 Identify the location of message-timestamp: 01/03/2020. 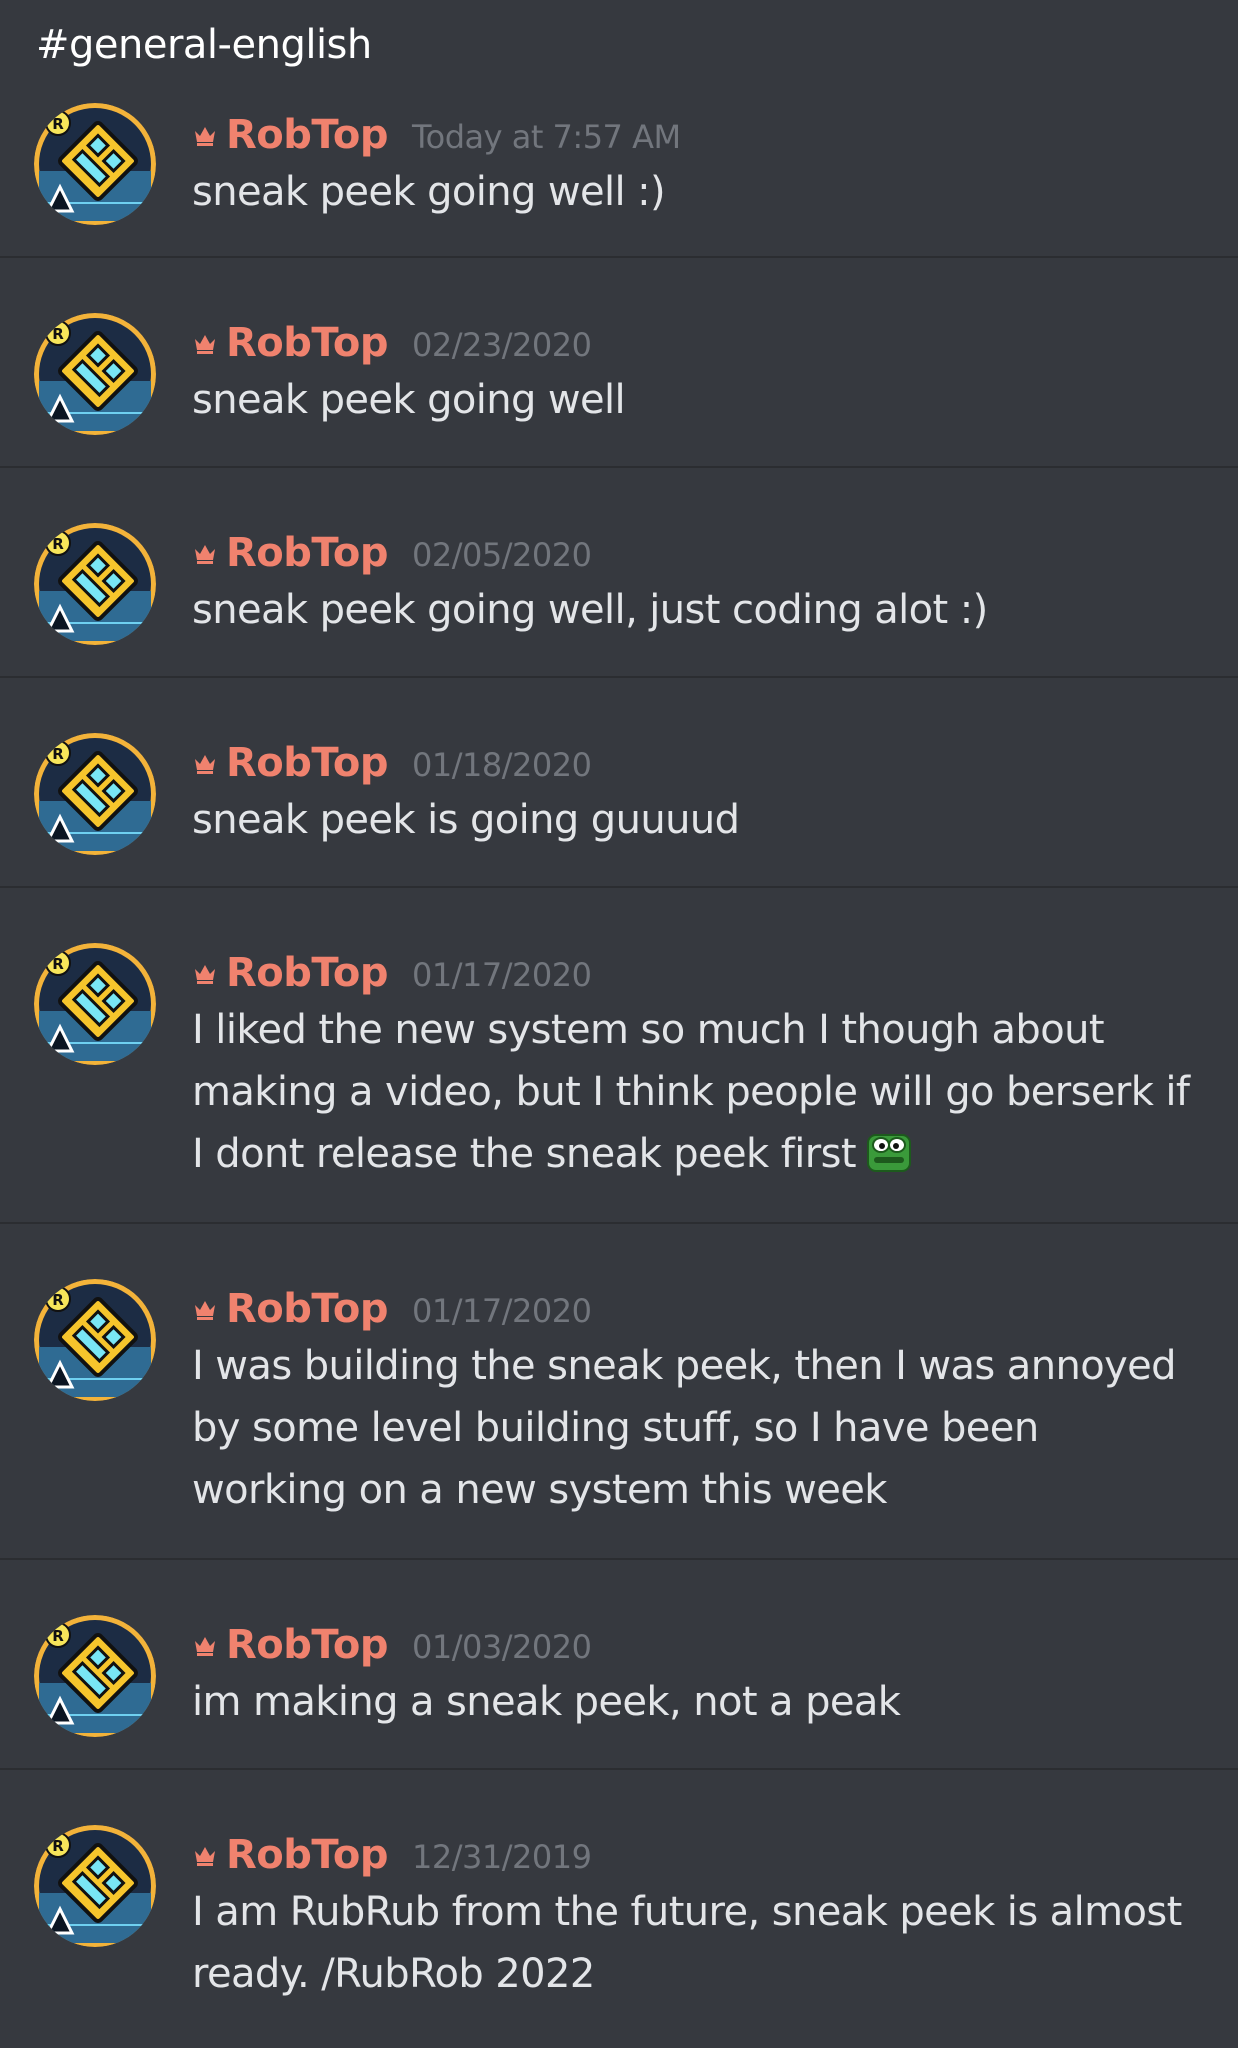
(502, 1647).